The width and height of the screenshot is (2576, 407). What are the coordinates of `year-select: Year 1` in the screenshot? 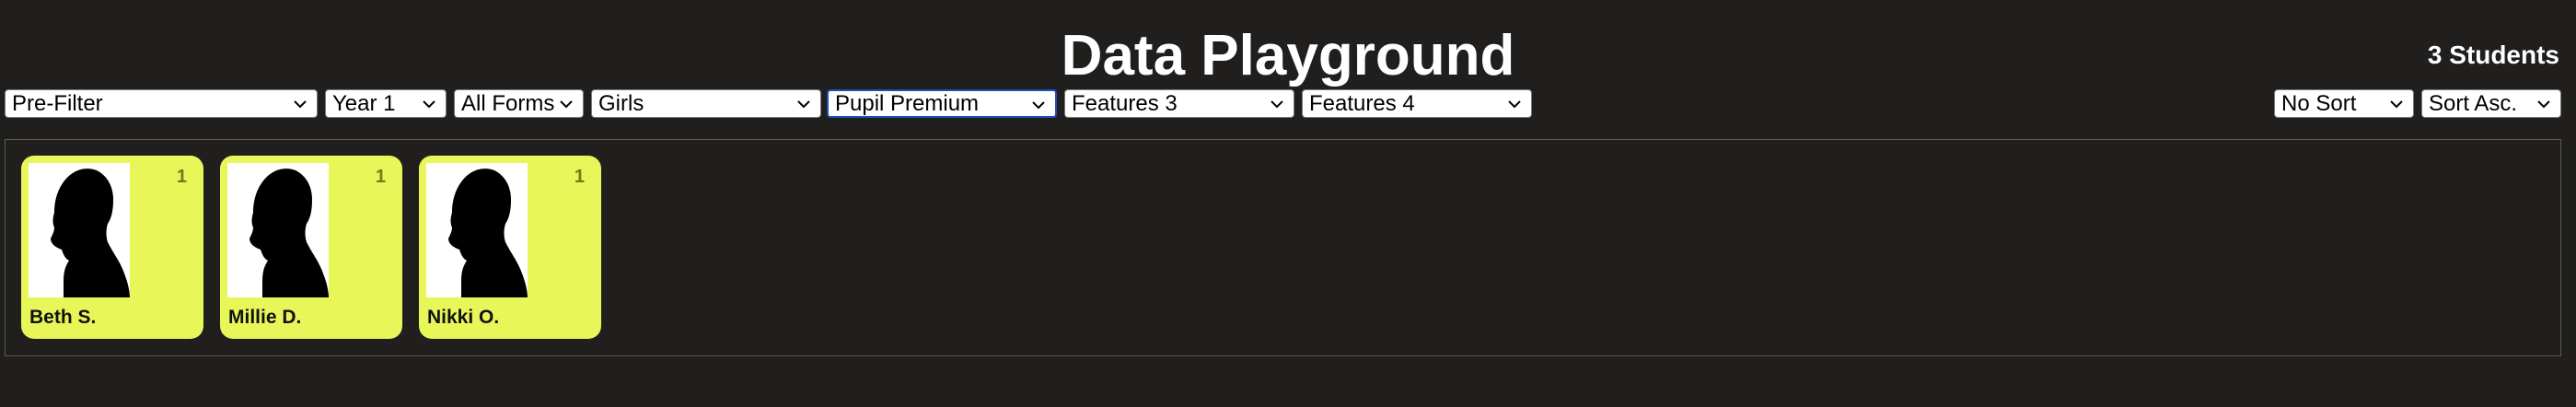 It's located at (386, 103).